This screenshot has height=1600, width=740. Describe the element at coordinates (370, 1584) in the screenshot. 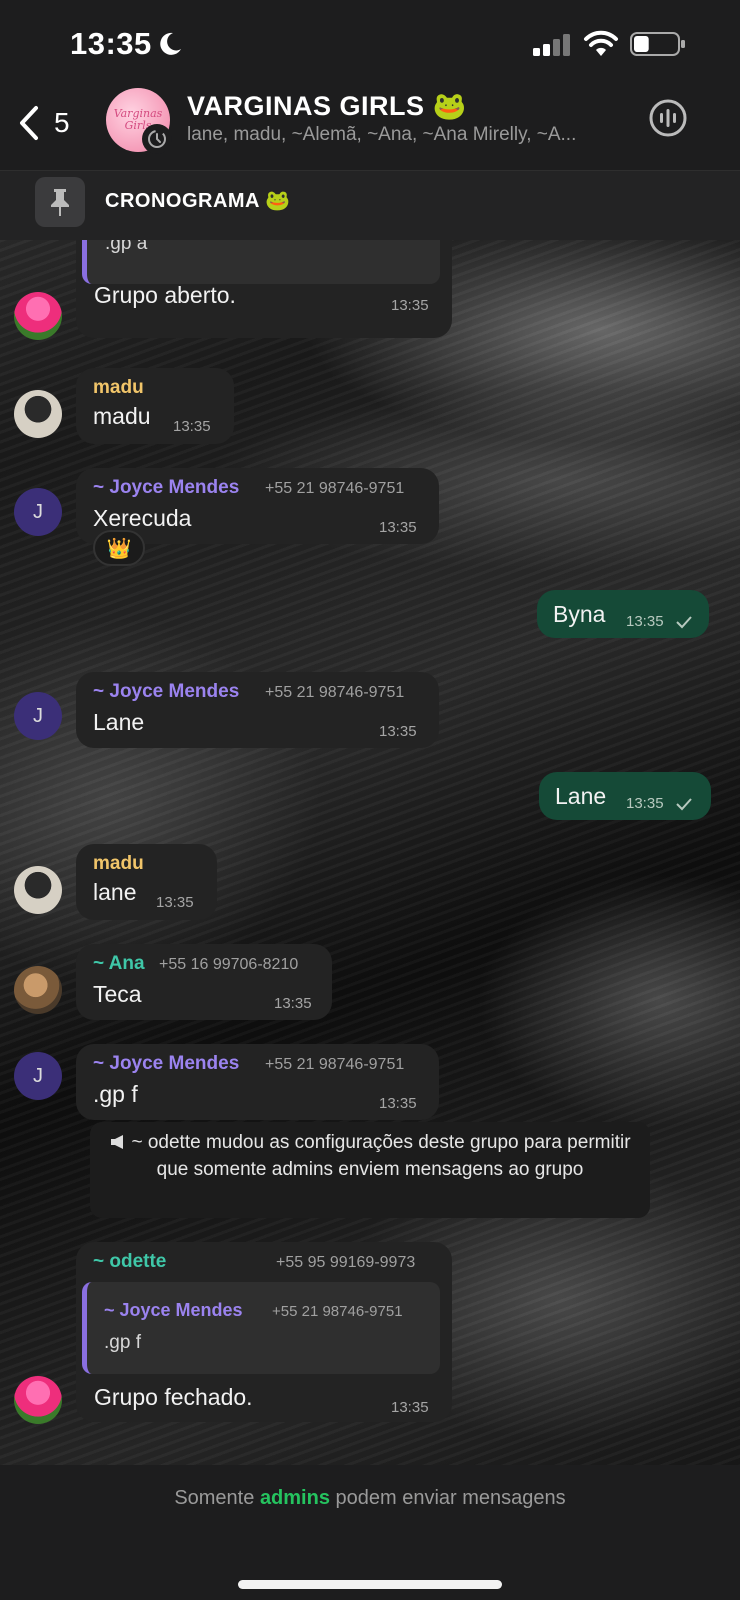

I see `home-indicator` at that location.